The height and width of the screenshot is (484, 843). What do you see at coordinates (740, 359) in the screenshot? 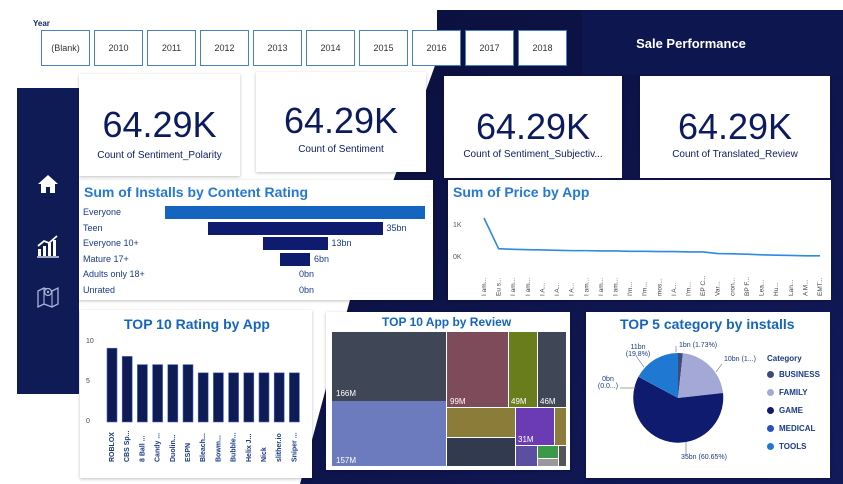
I see `pie-label: 10bn (1...)` at bounding box center [740, 359].